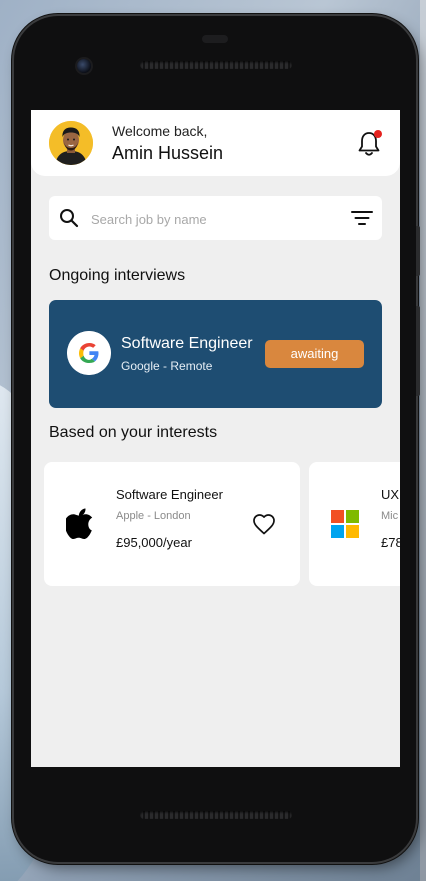 This screenshot has height=881, width=426. I want to click on job-company: Apple - London, so click(153, 516).